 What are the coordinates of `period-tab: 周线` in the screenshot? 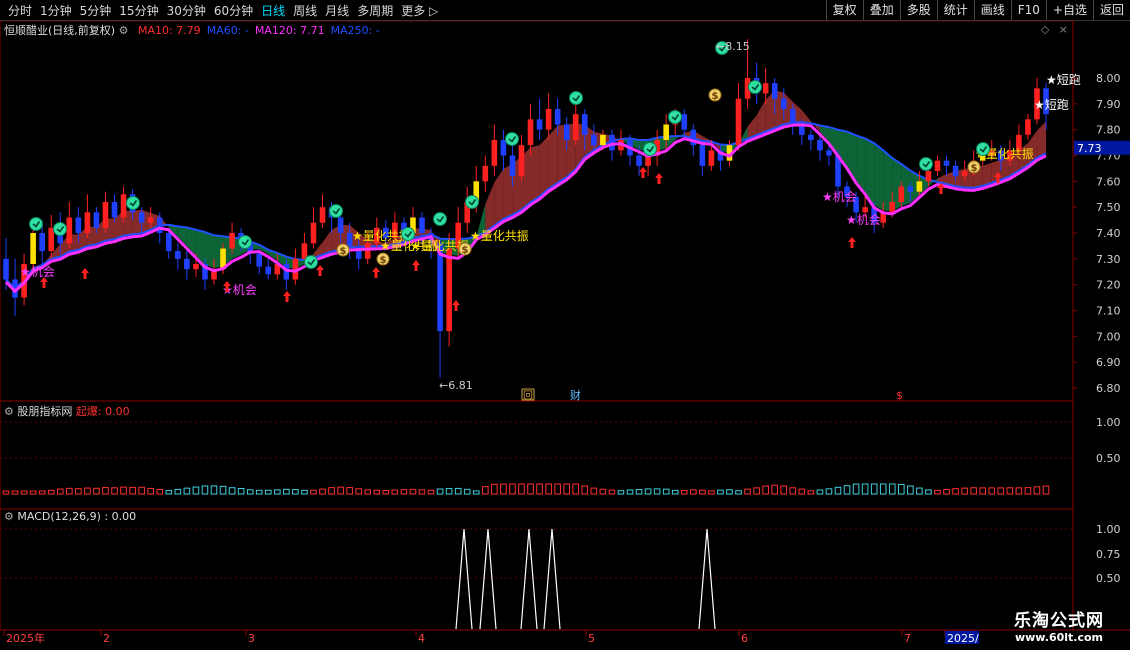 It's located at (305, 10).